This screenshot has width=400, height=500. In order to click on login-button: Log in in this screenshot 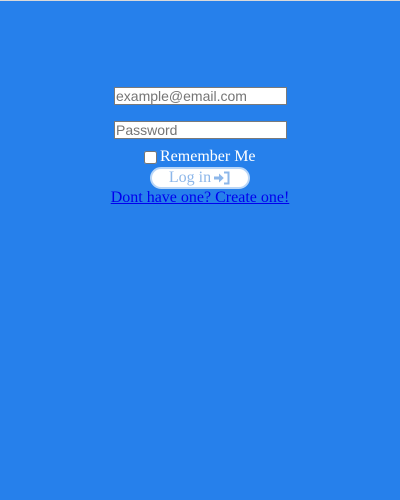, I will do `click(200, 178)`.